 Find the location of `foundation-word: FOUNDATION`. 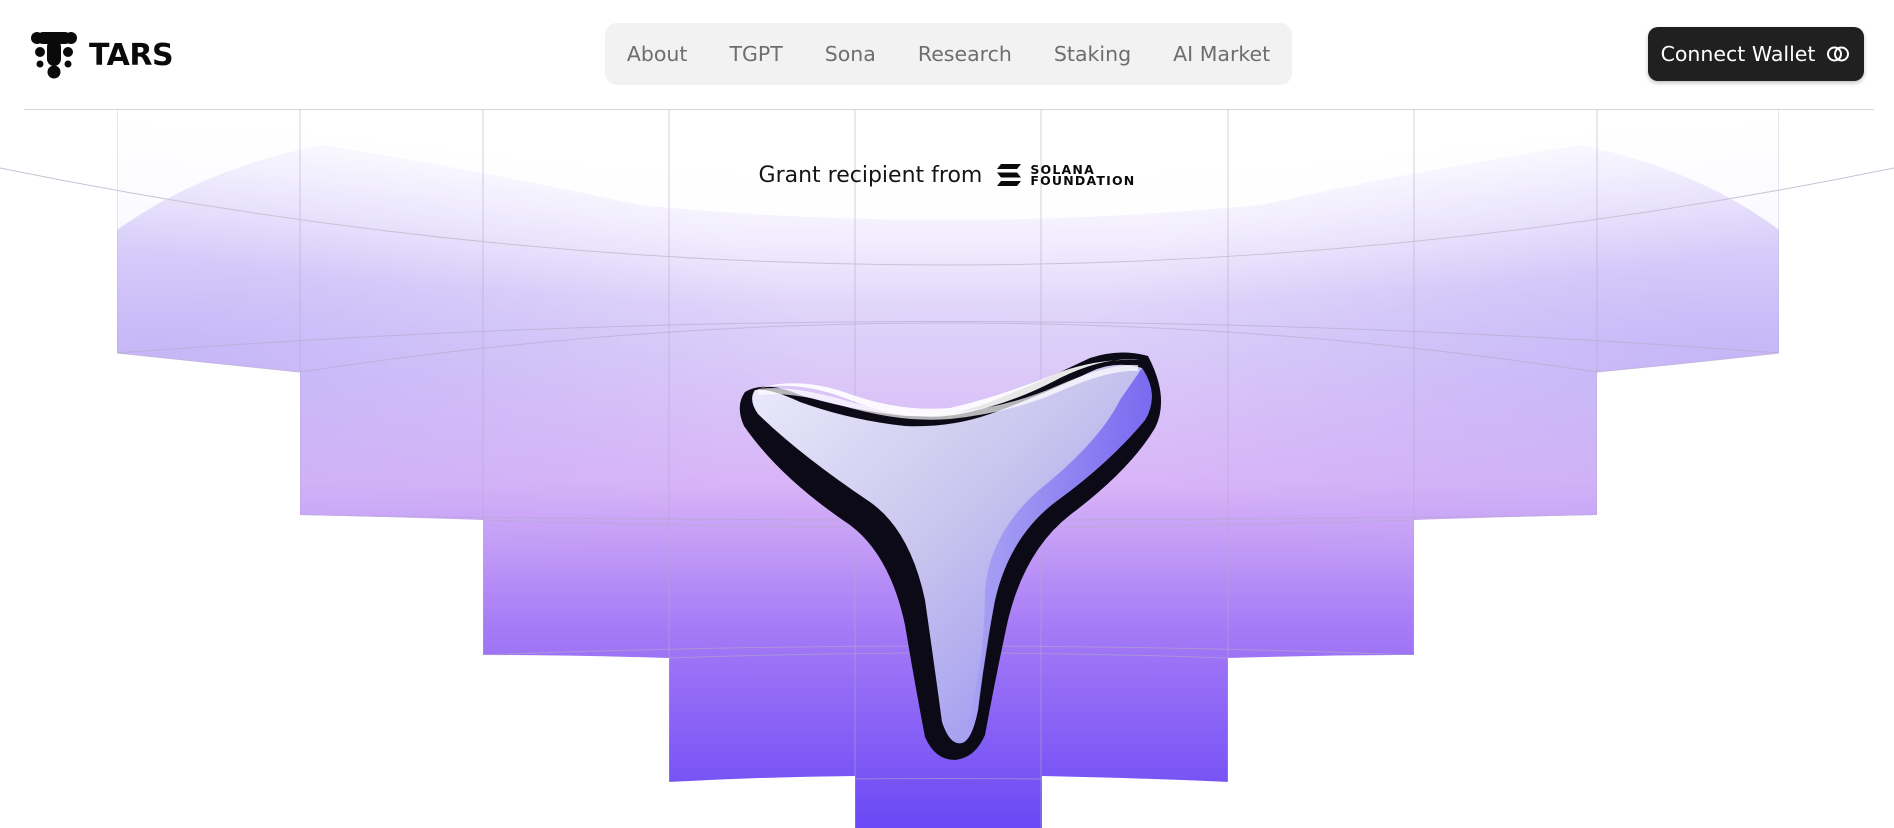

foundation-word: FOUNDATION is located at coordinates (1083, 180).